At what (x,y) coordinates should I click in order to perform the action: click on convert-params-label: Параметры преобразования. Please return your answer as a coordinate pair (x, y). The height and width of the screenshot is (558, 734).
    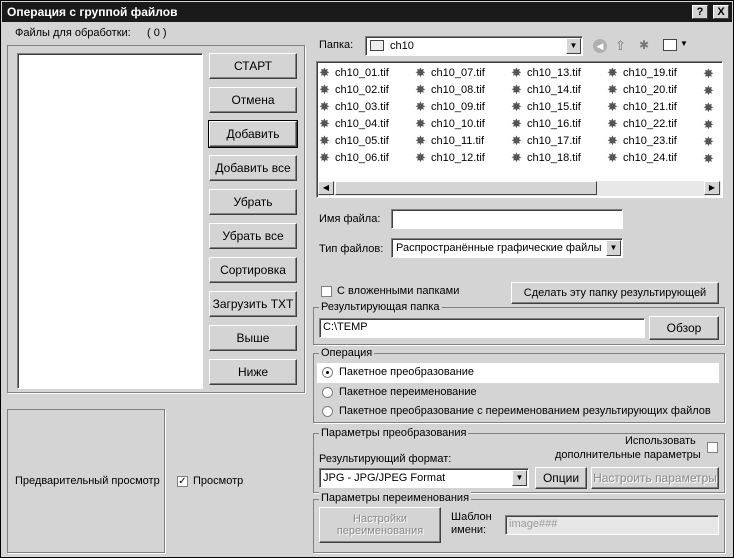
    Looking at the image, I should click on (394, 433).